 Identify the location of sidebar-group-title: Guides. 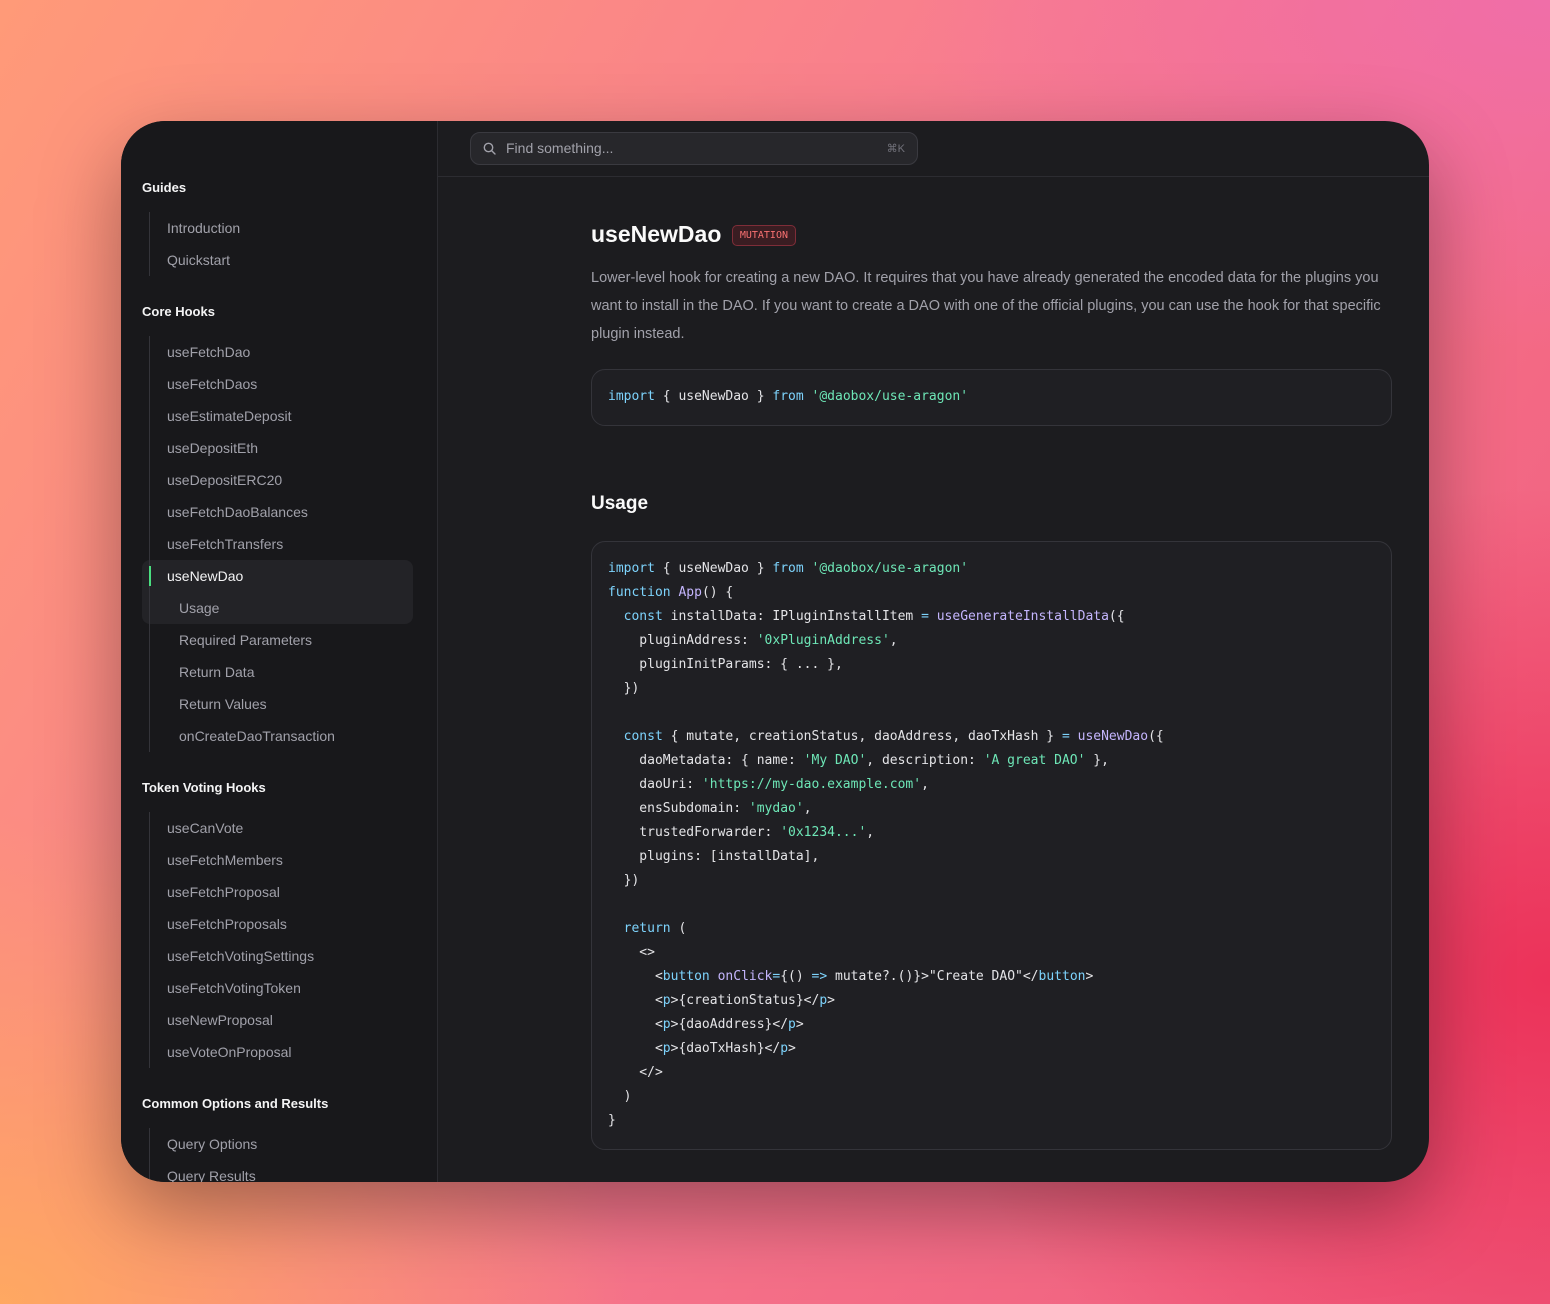
(164, 187).